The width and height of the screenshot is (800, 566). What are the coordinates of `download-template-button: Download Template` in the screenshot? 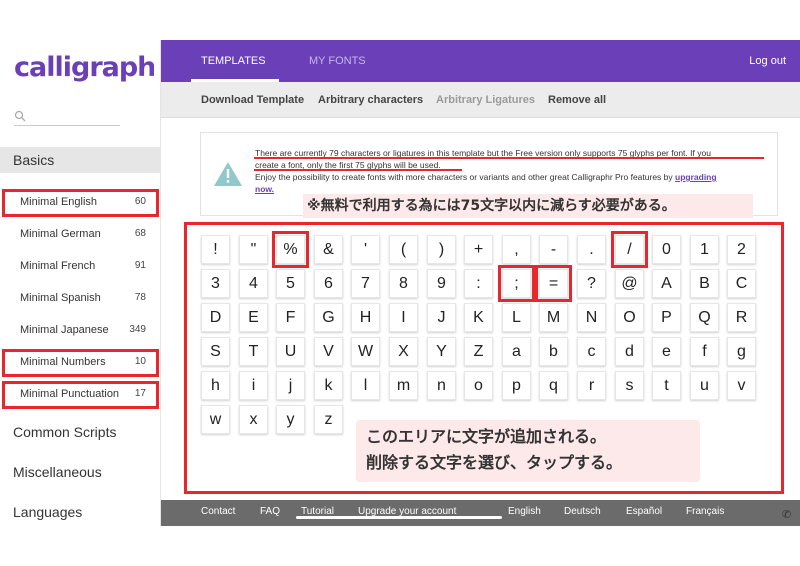 It's located at (252, 100).